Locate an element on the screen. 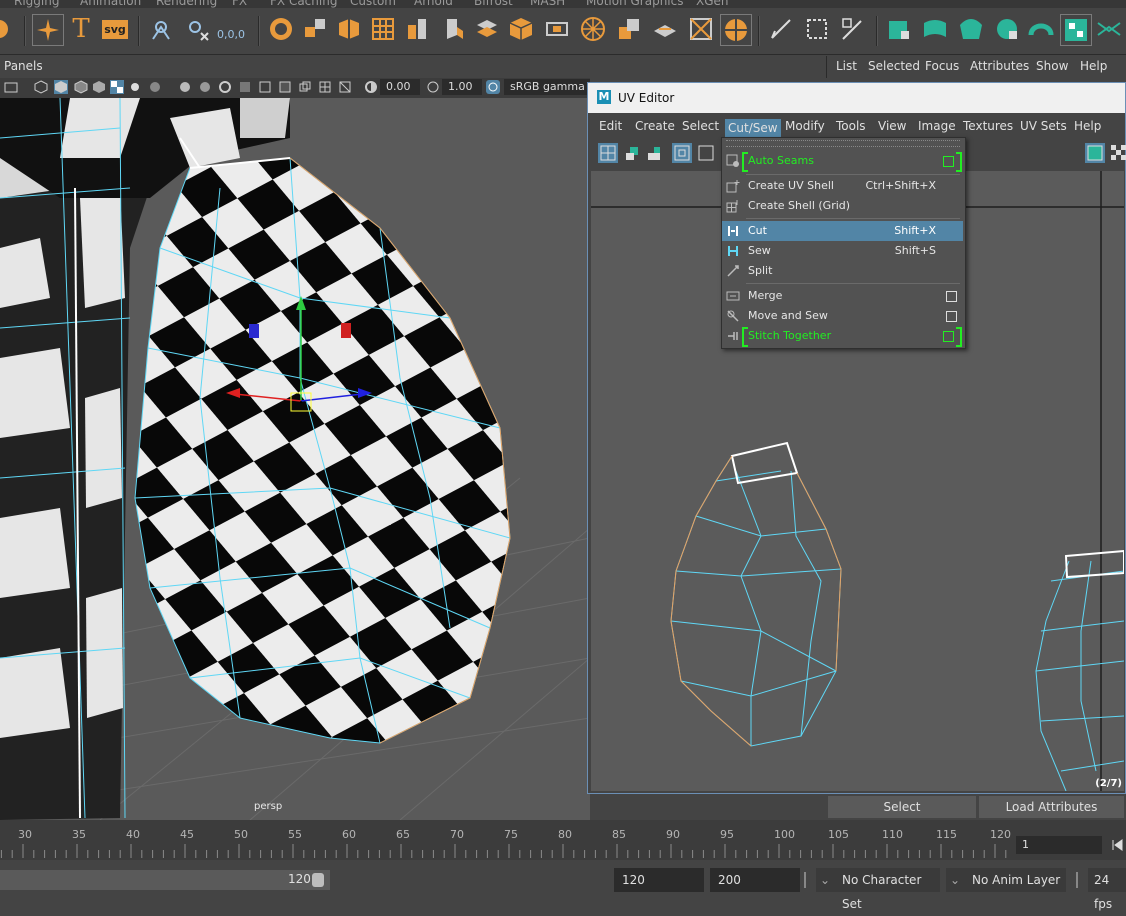  selected-menu: Selected is located at coordinates (894, 66).